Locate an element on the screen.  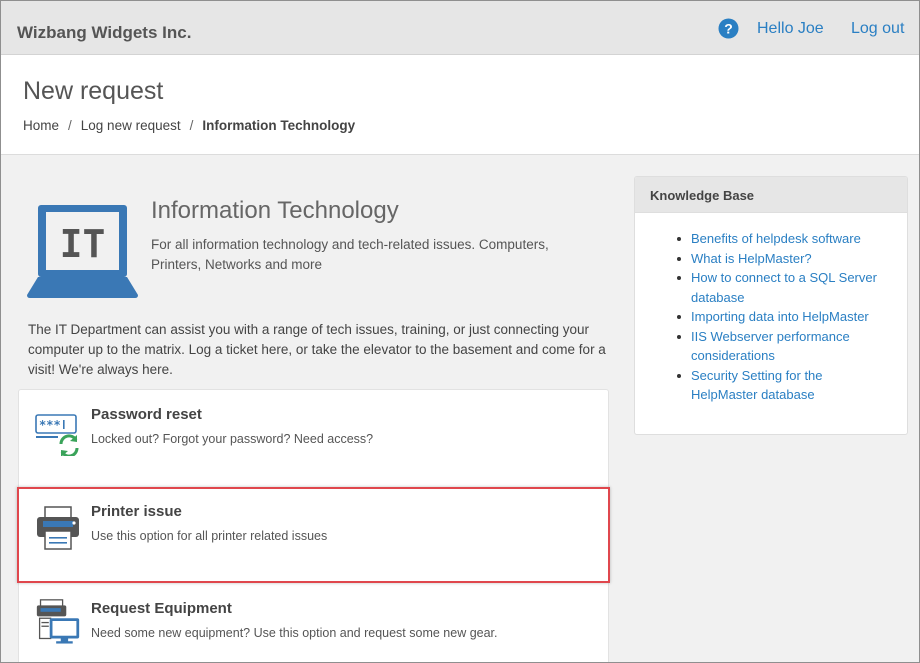
kb-article: Benefits of helpdesk software is located at coordinates (784, 239).